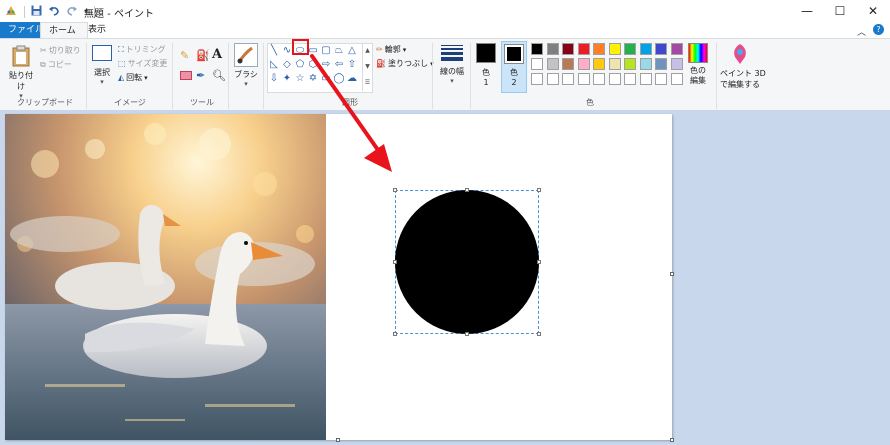  Describe the element at coordinates (486, 68) in the screenshot. I see `color1-button: 色 1` at that location.